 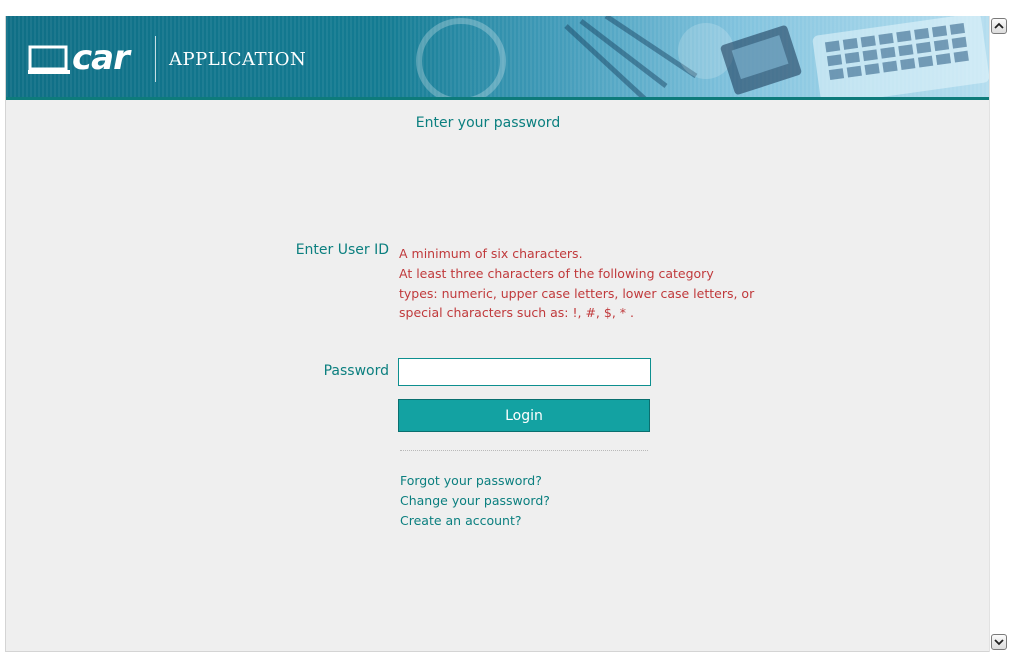 What do you see at coordinates (524, 450) in the screenshot?
I see `divider` at bounding box center [524, 450].